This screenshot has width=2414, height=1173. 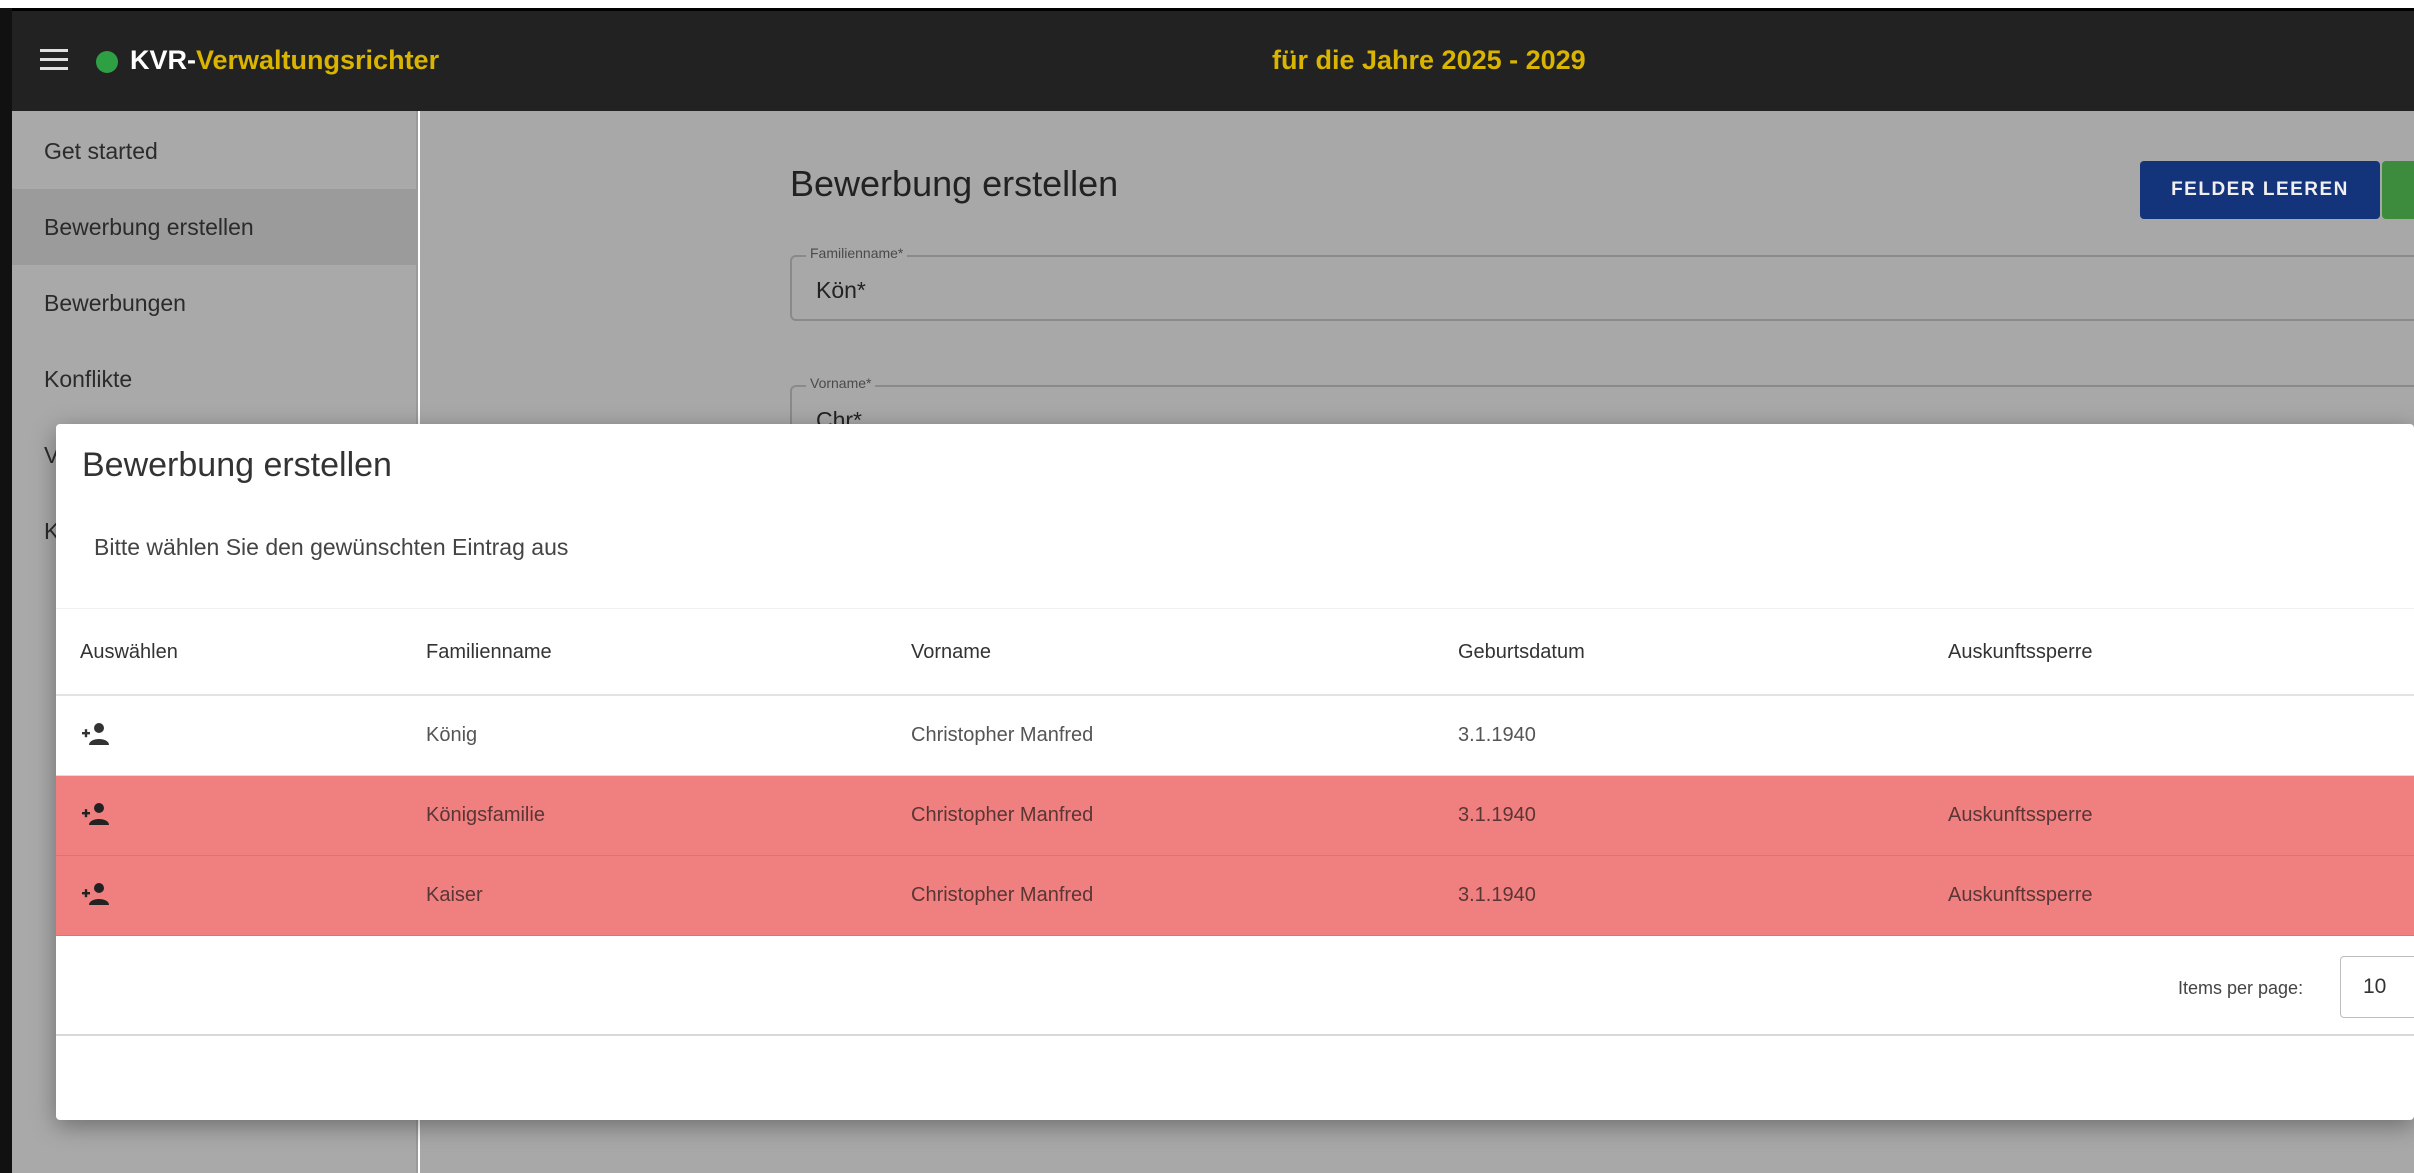 What do you see at coordinates (215, 227) in the screenshot?
I see `sidebar-item-bewerbung-erstellen: Bewerbung erstellen` at bounding box center [215, 227].